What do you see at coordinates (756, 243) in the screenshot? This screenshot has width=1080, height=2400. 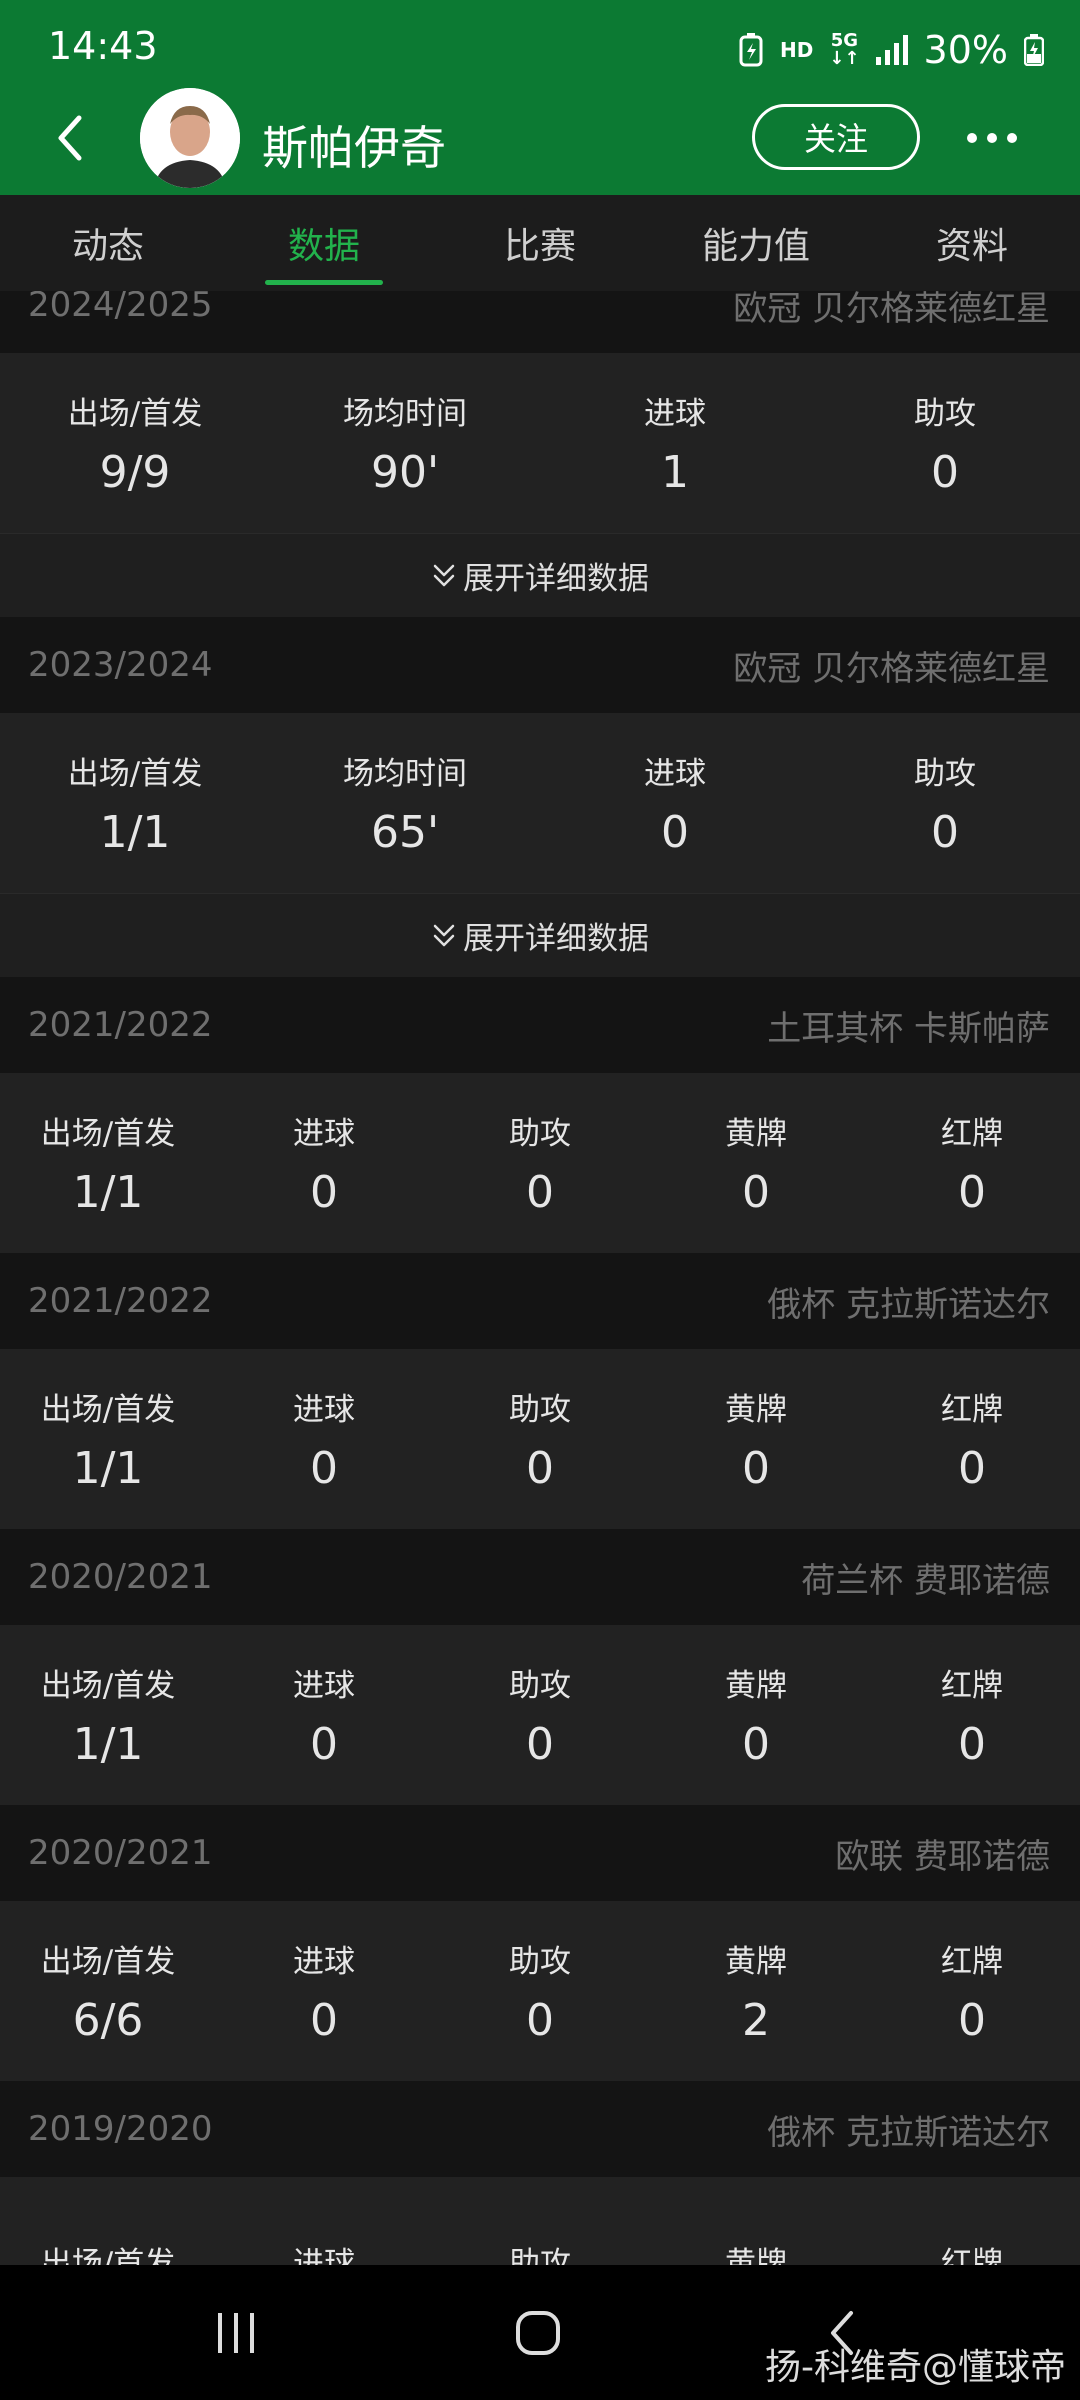 I see `tab-ability: 能力值` at bounding box center [756, 243].